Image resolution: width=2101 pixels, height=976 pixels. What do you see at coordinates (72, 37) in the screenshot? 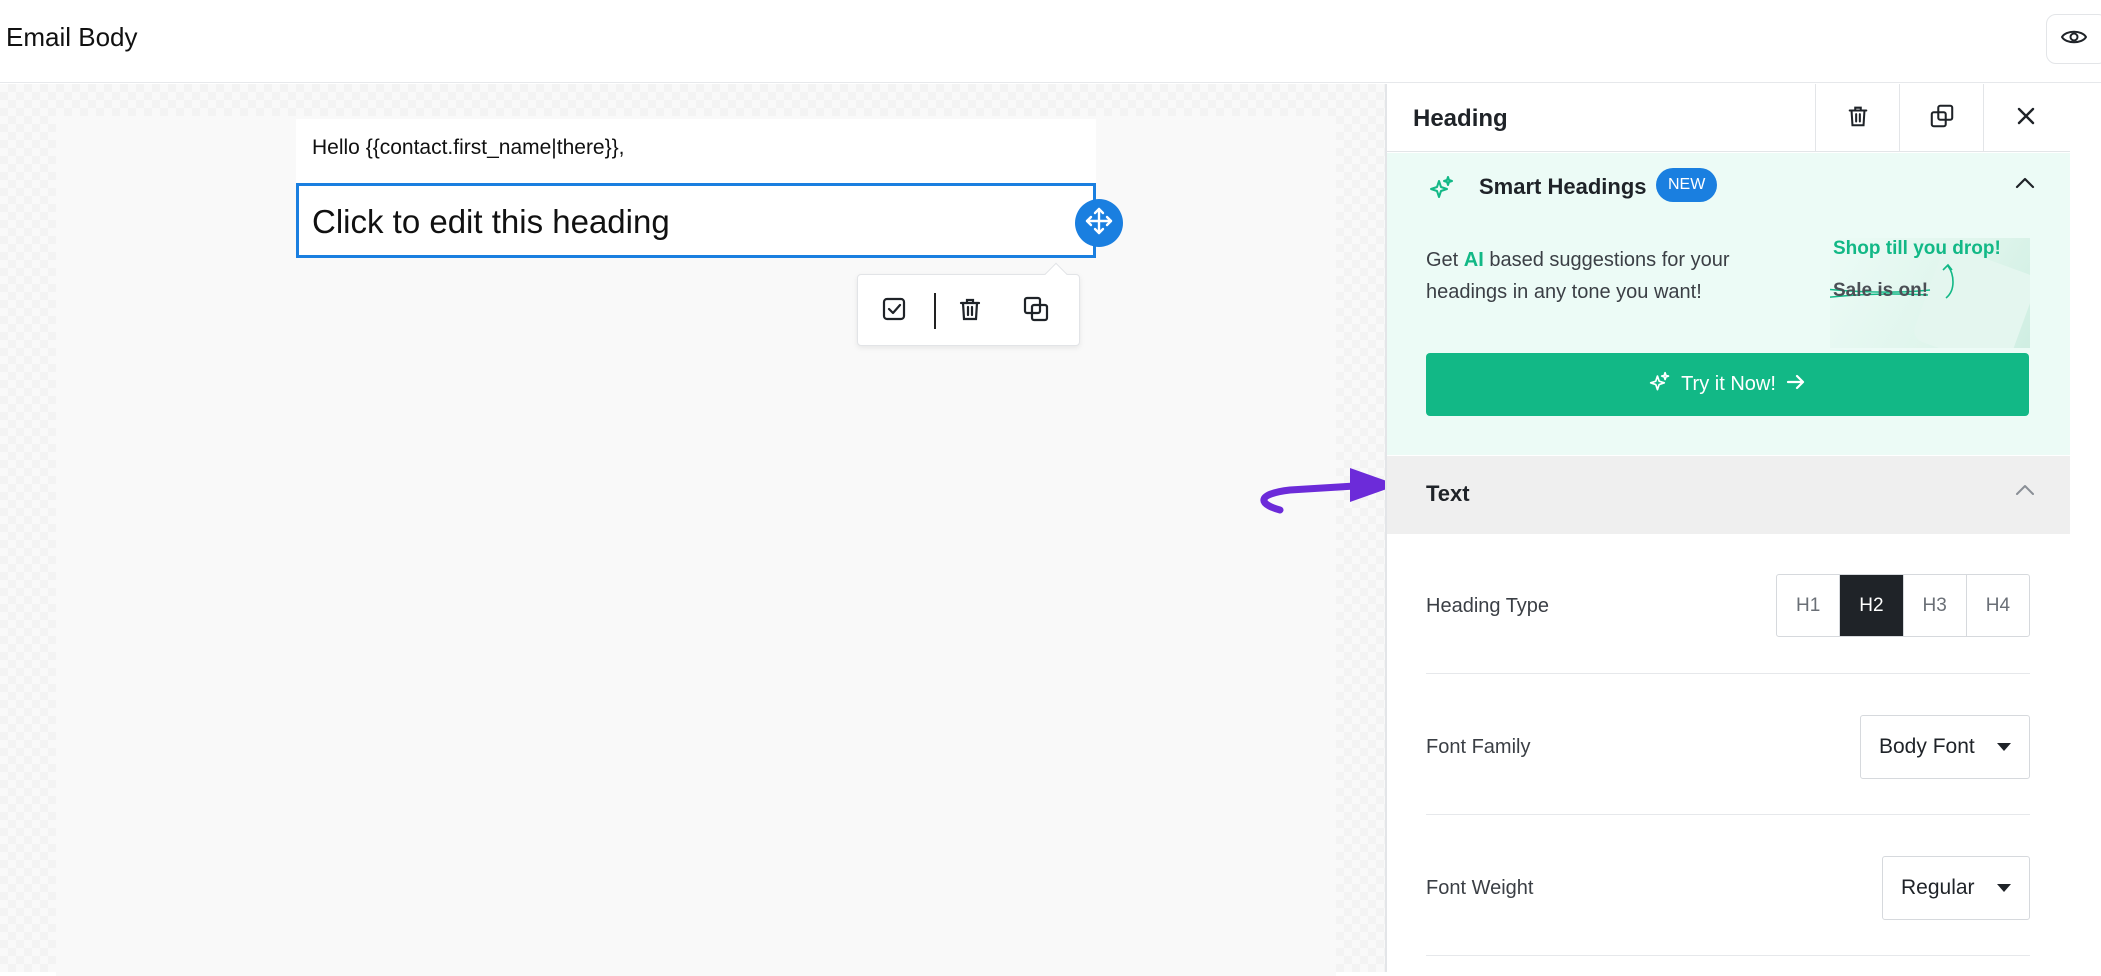
I see `page-title: Email Body` at bounding box center [72, 37].